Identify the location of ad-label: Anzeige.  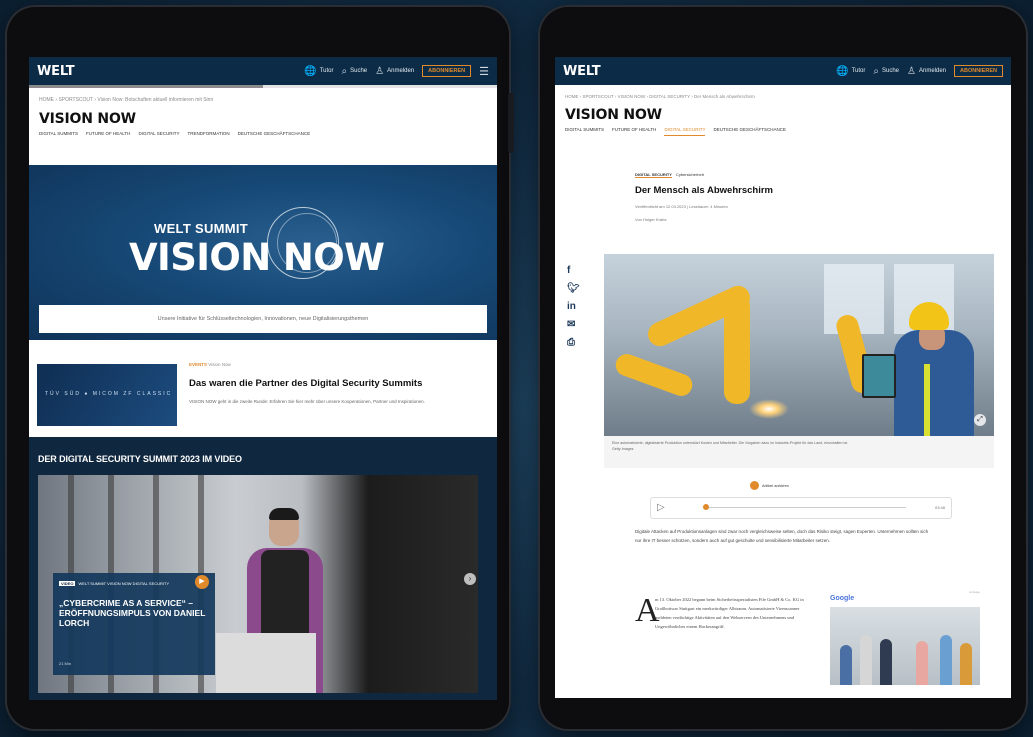
(974, 592).